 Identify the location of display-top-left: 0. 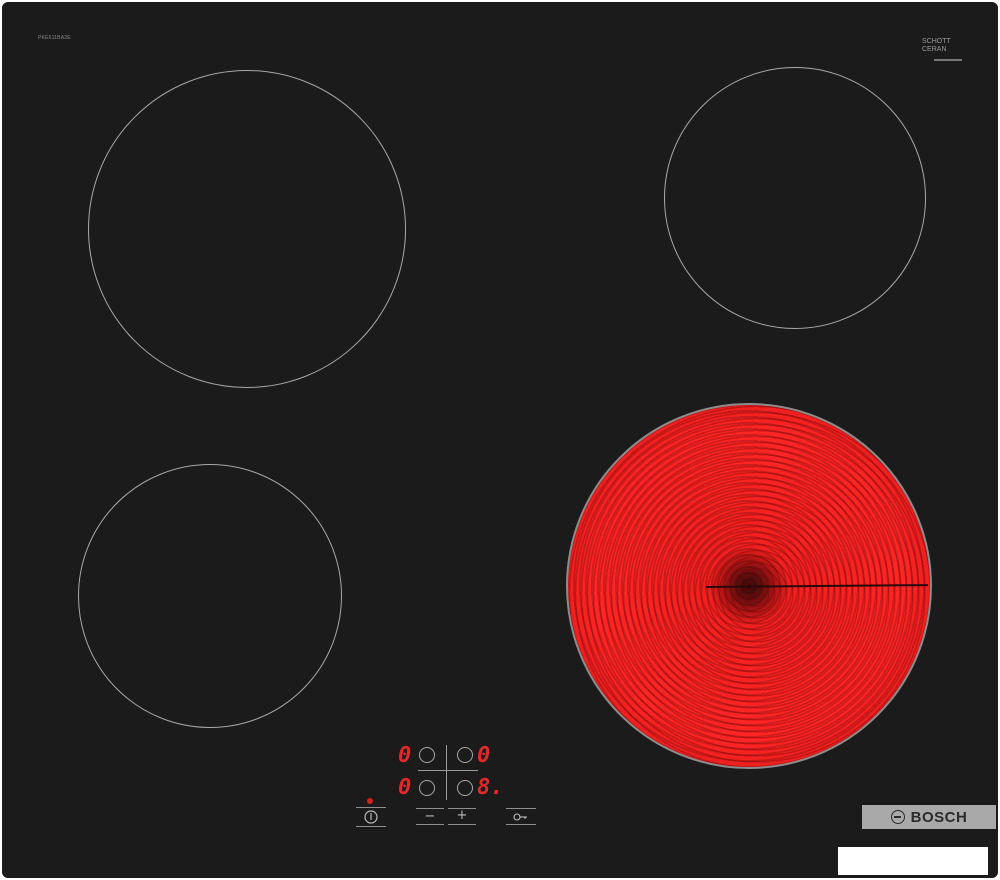
(405, 755).